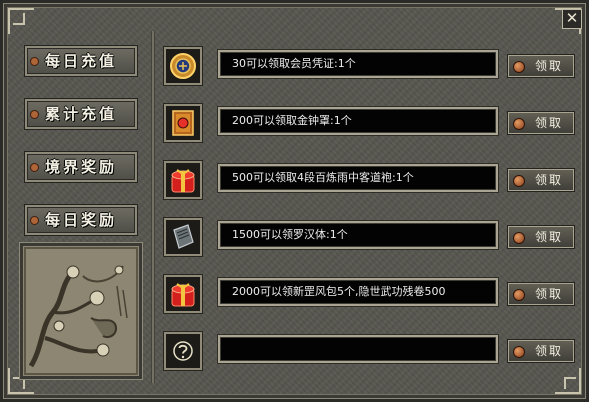 The image size is (589, 402). What do you see at coordinates (183, 237) in the screenshot?
I see `gray-scroll-book-icon` at bounding box center [183, 237].